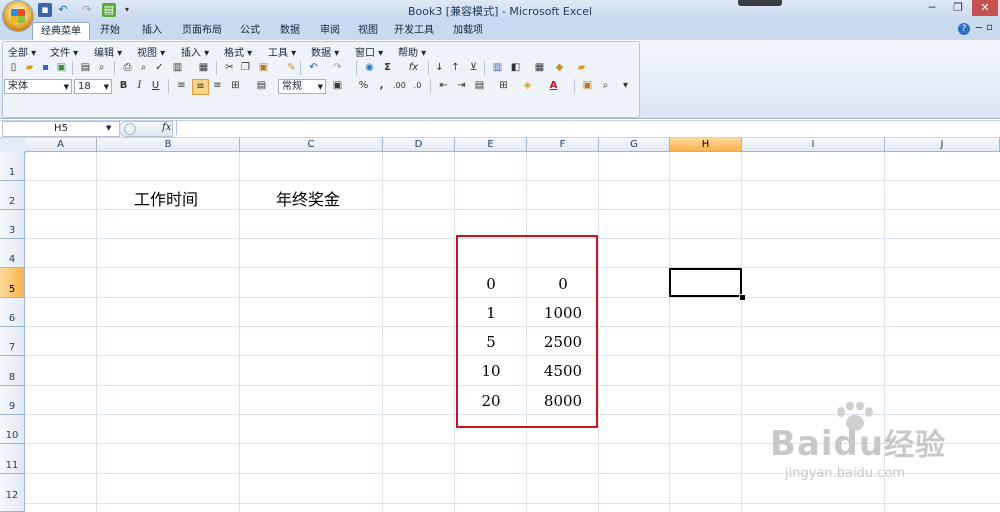 The width and height of the screenshot is (1000, 512). Describe the element at coordinates (587, 128) in the screenshot. I see `formula-input` at that location.